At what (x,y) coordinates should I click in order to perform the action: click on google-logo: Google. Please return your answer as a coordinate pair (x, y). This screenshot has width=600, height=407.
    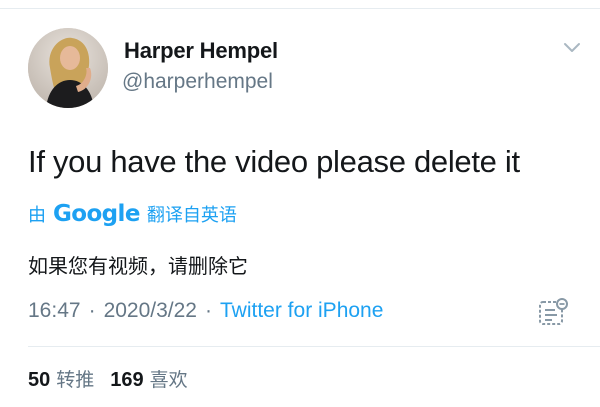
    Looking at the image, I should click on (96, 214).